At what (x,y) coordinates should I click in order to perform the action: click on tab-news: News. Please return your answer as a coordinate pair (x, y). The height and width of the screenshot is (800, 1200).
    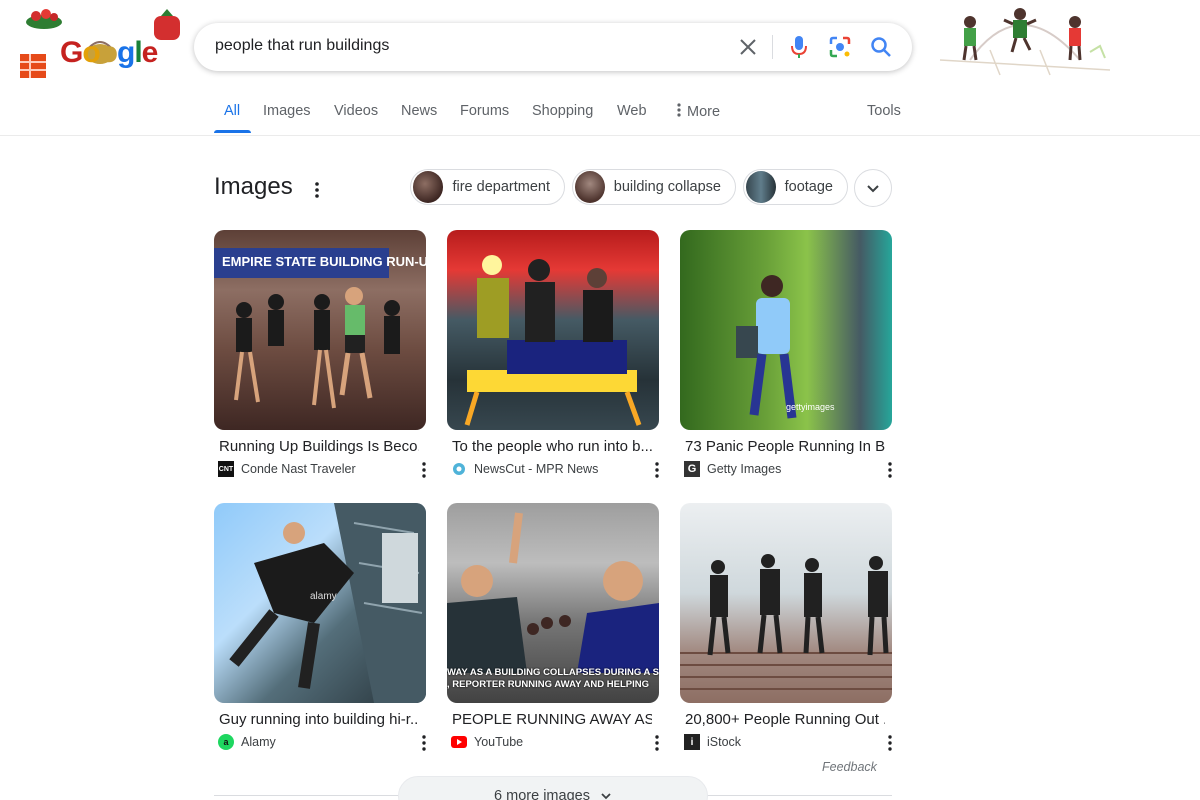
    Looking at the image, I should click on (419, 111).